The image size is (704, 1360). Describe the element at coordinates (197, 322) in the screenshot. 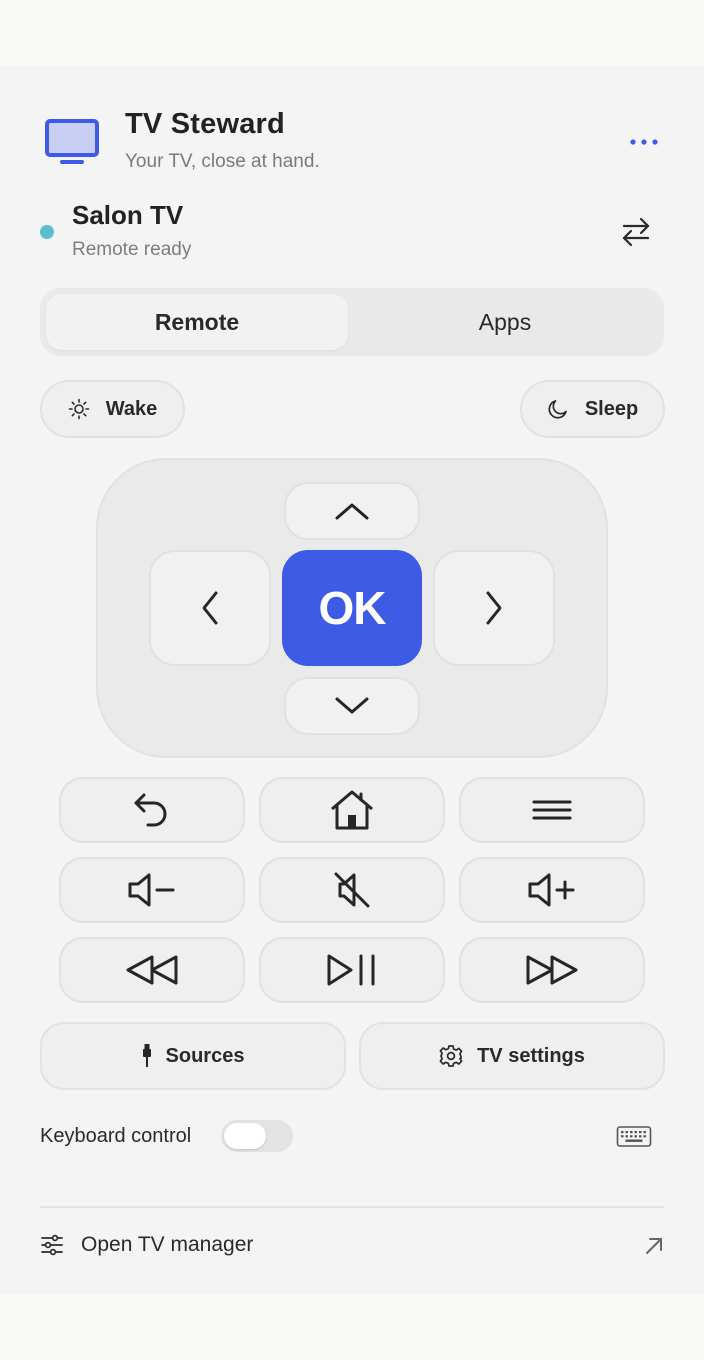

I see `tab-remote: Remote` at that location.